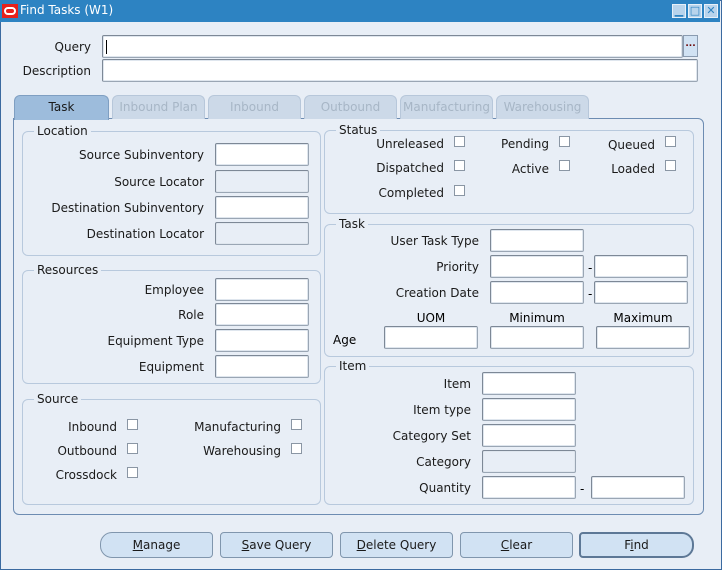 Image resolution: width=722 pixels, height=570 pixels. Describe the element at coordinates (262, 154) in the screenshot. I see `source-subinventory-input` at that location.